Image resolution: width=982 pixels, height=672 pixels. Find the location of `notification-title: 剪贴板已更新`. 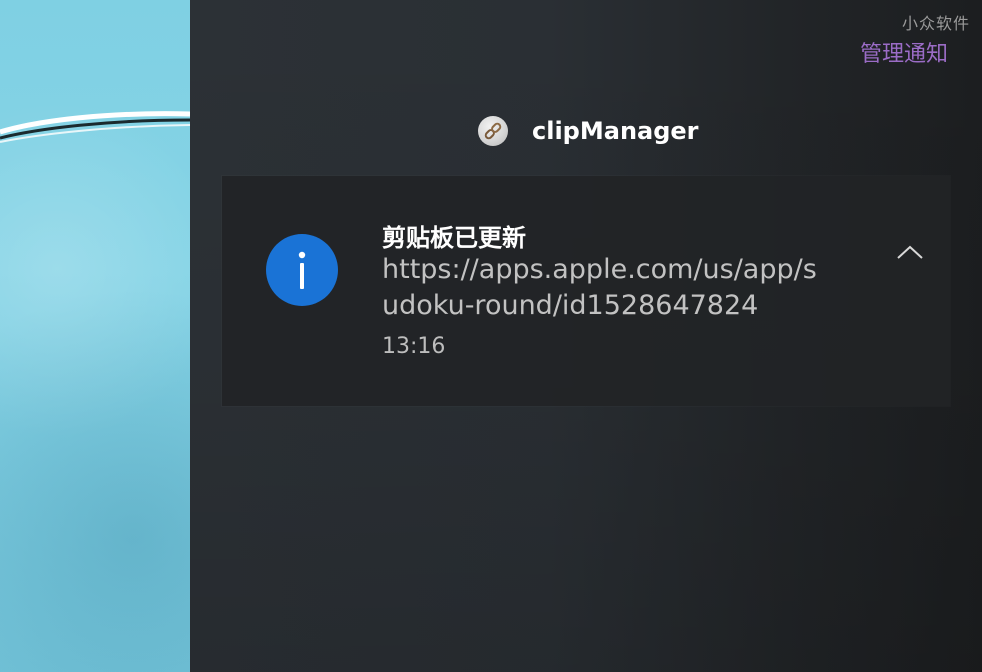

notification-title: 剪贴板已更新 is located at coordinates (454, 238).